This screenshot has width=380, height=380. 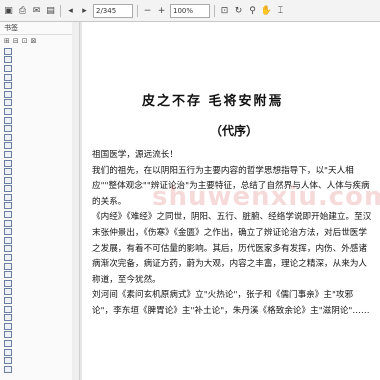 What do you see at coordinates (147, 11) in the screenshot?
I see `zoom-out-icon: −` at bounding box center [147, 11].